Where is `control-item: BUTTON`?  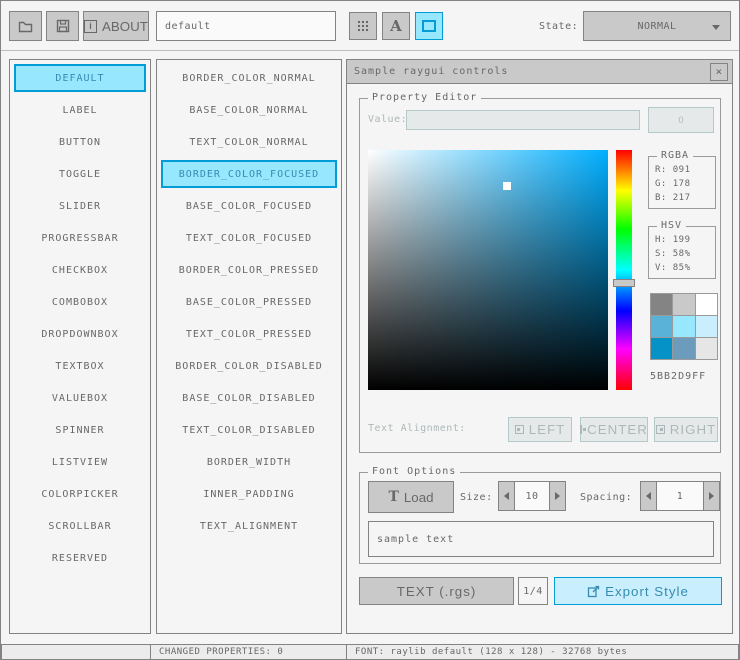 control-item: BUTTON is located at coordinates (80, 142).